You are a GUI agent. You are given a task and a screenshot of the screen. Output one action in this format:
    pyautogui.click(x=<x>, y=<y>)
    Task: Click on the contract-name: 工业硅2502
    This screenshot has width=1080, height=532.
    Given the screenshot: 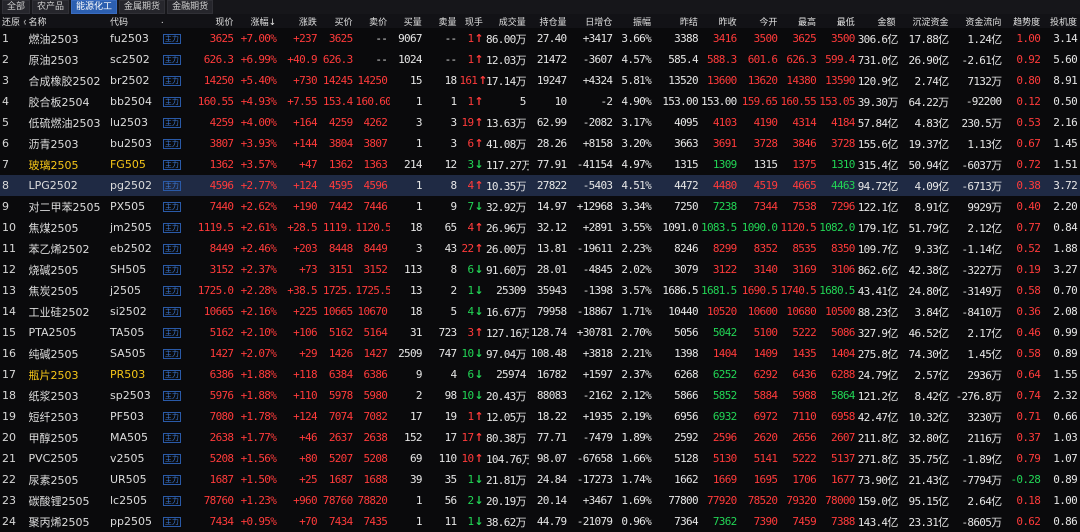 What is the action you would take?
    pyautogui.click(x=67, y=311)
    